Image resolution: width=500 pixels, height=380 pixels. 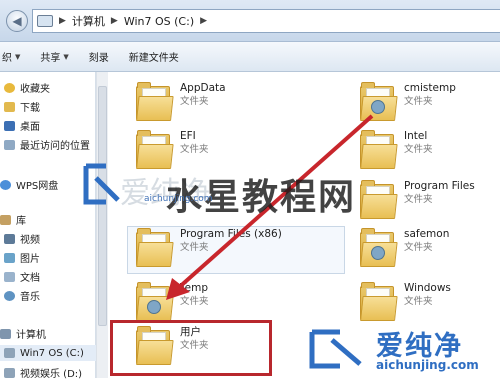 I want to click on sidebar-scrollbar, so click(x=102, y=225).